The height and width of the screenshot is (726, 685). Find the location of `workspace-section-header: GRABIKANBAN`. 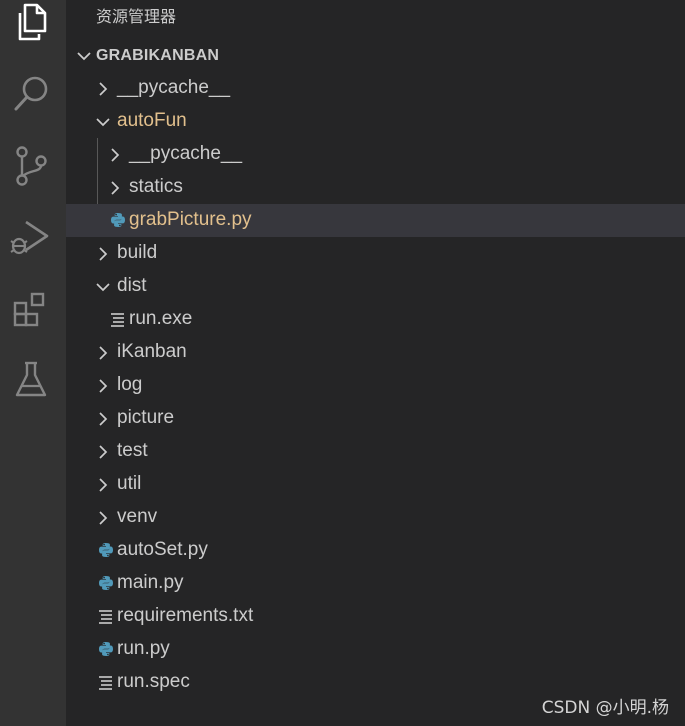

workspace-section-header: GRABIKANBAN is located at coordinates (375, 56).